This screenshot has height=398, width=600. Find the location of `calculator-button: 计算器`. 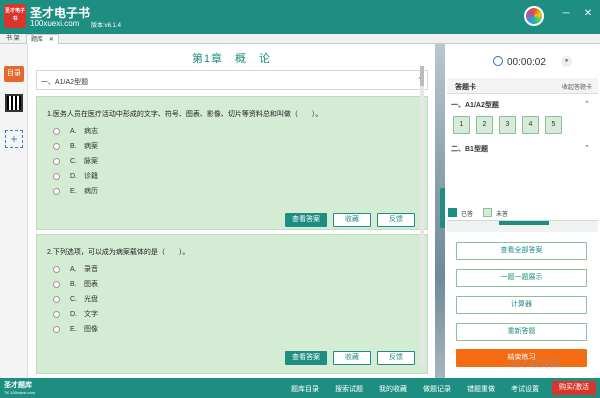

calculator-button: 计算器 is located at coordinates (521, 305).